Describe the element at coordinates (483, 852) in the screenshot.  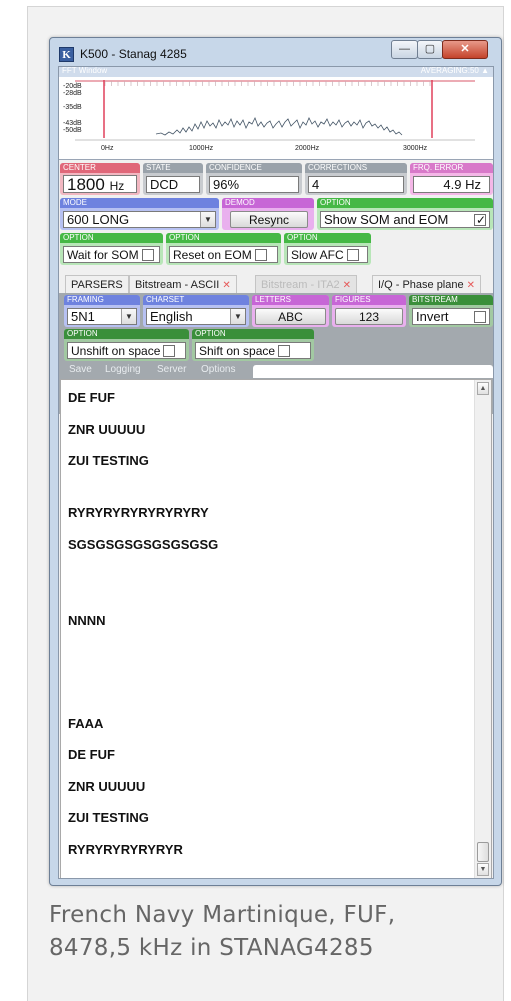
I see `scroll-thumb` at that location.